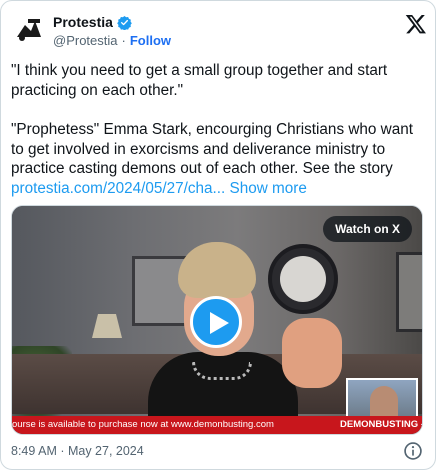 The image size is (436, 470). What do you see at coordinates (112, 31) in the screenshot?
I see `author-names: Protestia @Protestia · Follow` at bounding box center [112, 31].